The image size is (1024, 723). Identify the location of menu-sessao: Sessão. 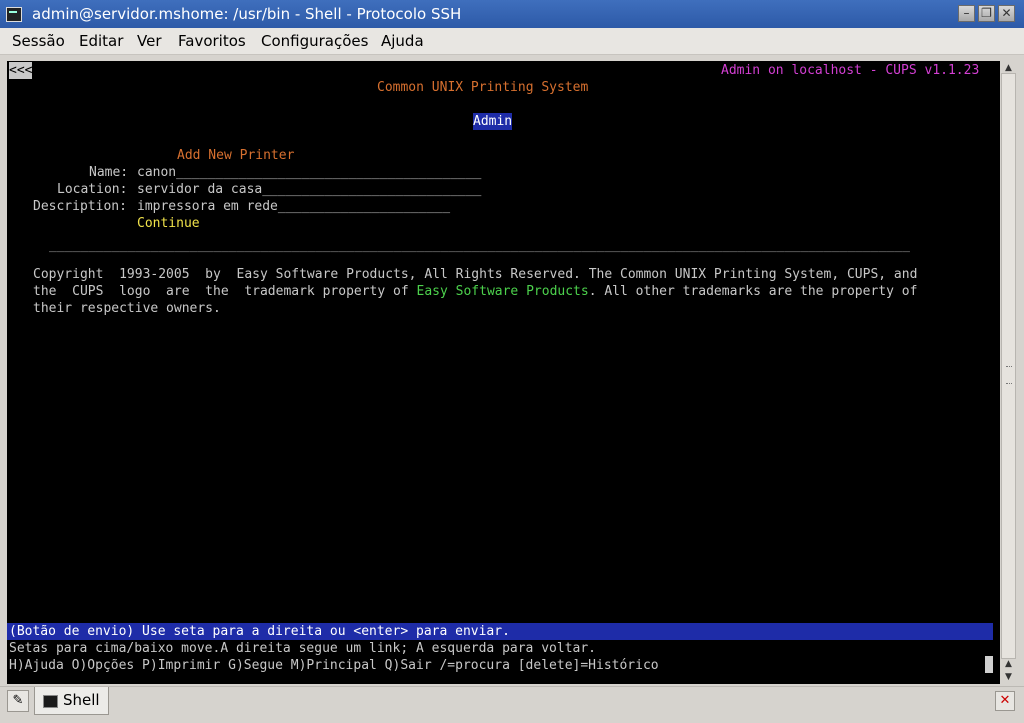
(38, 41).